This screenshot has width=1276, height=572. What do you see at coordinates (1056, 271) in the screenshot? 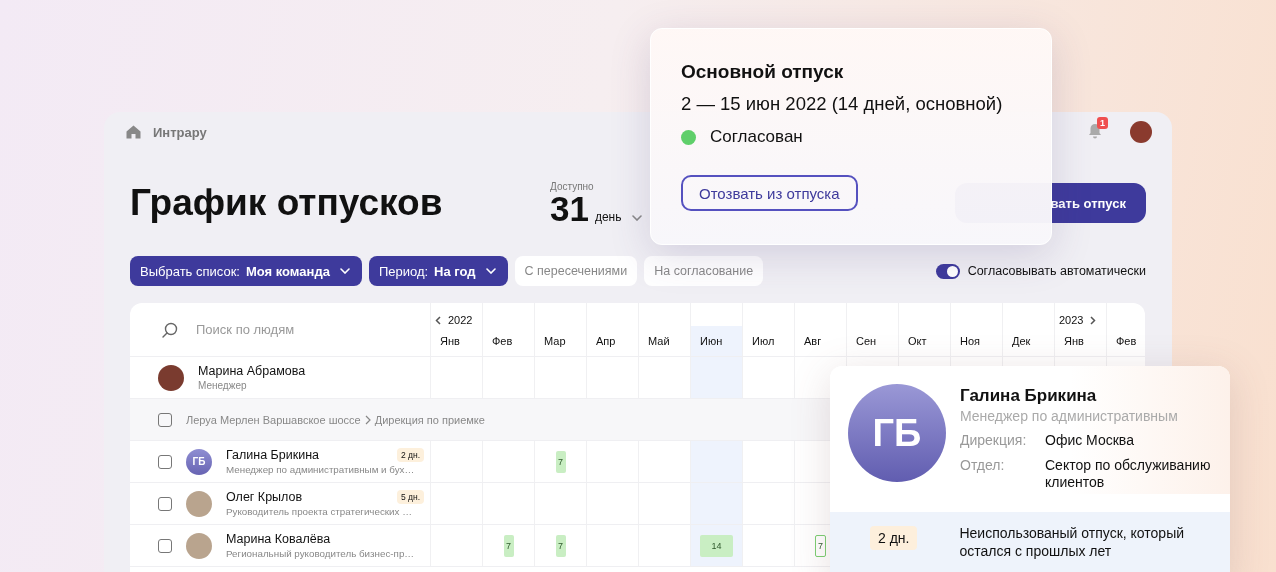
I see `toggle-label: Согласовывать автоматически` at bounding box center [1056, 271].